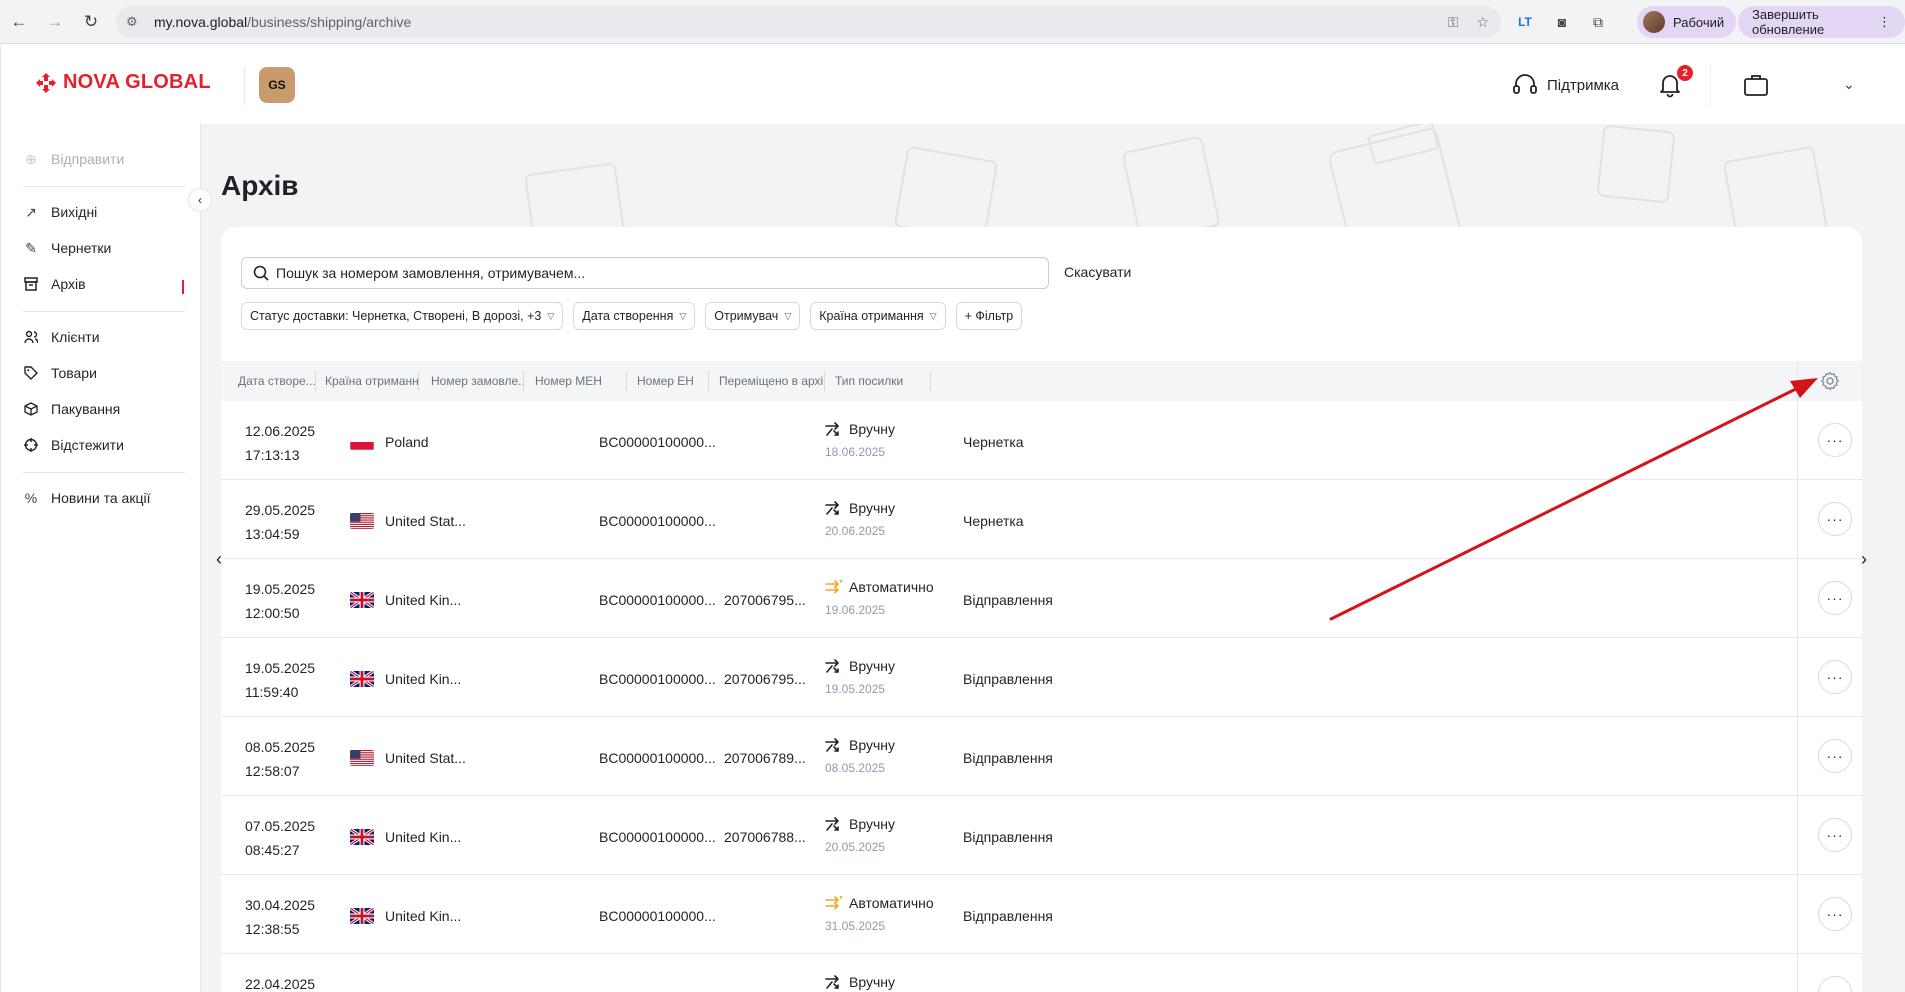 Image resolution: width=1905 pixels, height=992 pixels. What do you see at coordinates (68, 284) in the screenshot?
I see `sidebar-item-label: Архів` at bounding box center [68, 284].